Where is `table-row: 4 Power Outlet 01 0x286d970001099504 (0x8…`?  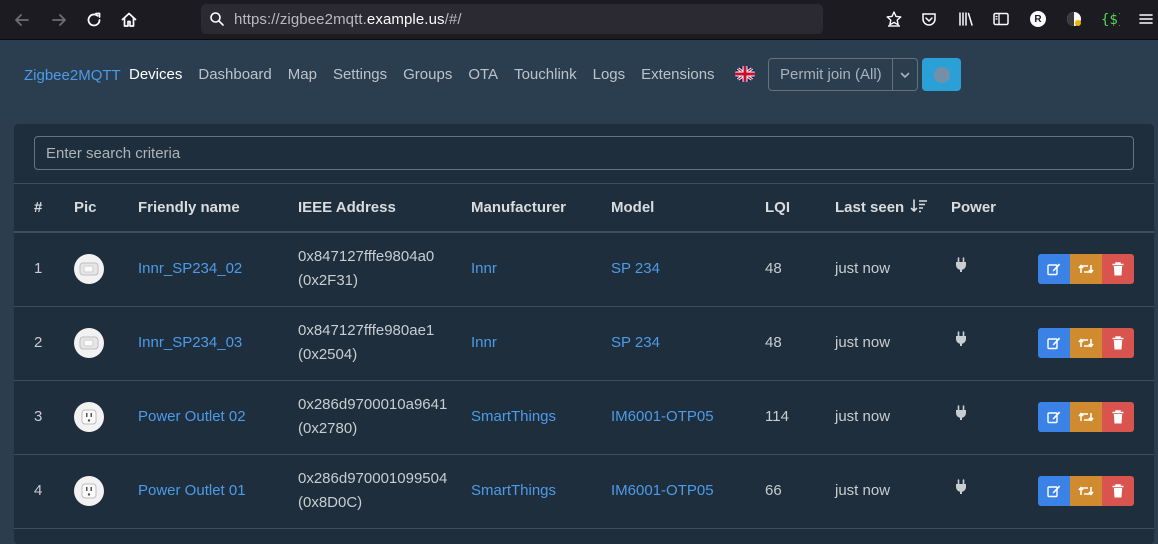 table-row: 4 Power Outlet 01 0x286d970001099504 (0x8… is located at coordinates (584, 491).